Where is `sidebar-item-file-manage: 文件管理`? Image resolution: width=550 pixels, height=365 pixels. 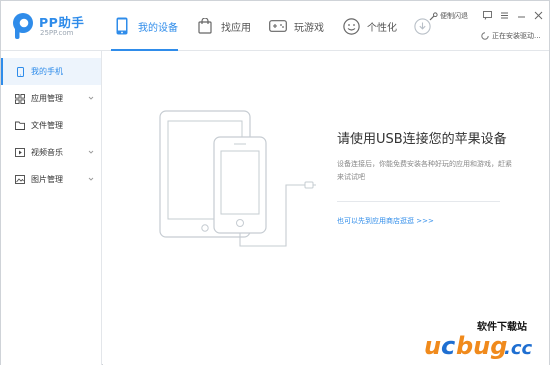 sidebar-item-file-manage: 文件管理 is located at coordinates (51, 125).